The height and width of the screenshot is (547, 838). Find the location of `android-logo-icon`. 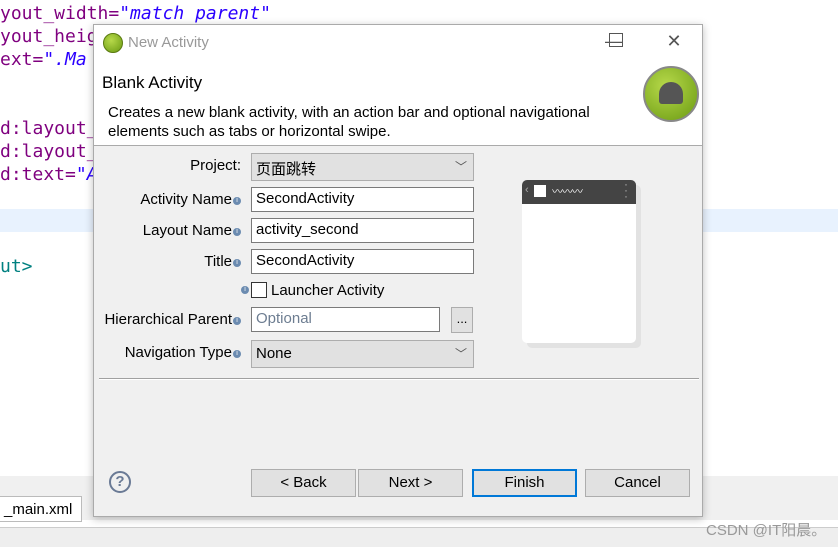

android-logo-icon is located at coordinates (671, 94).